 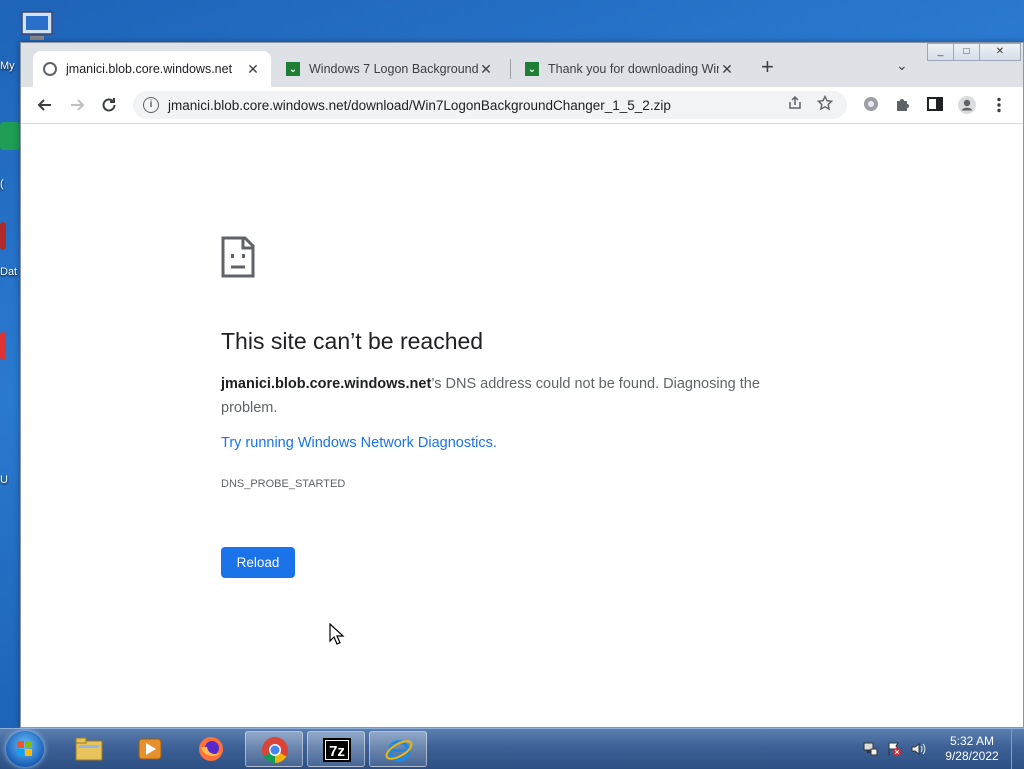 What do you see at coordinates (326, 384) in the screenshot?
I see `error-host: jmanici.blob.core.windows.net` at bounding box center [326, 384].